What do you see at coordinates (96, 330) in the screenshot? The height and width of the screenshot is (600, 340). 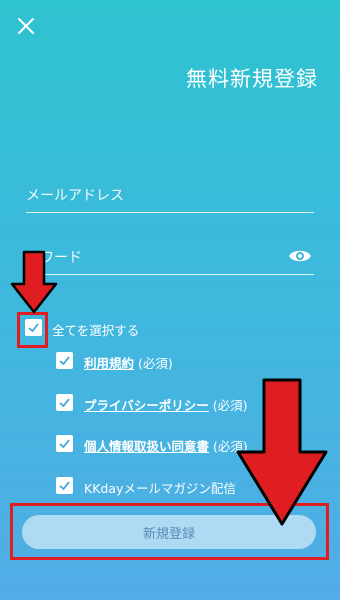 I see `select-all-label: 全てを選択する` at bounding box center [96, 330].